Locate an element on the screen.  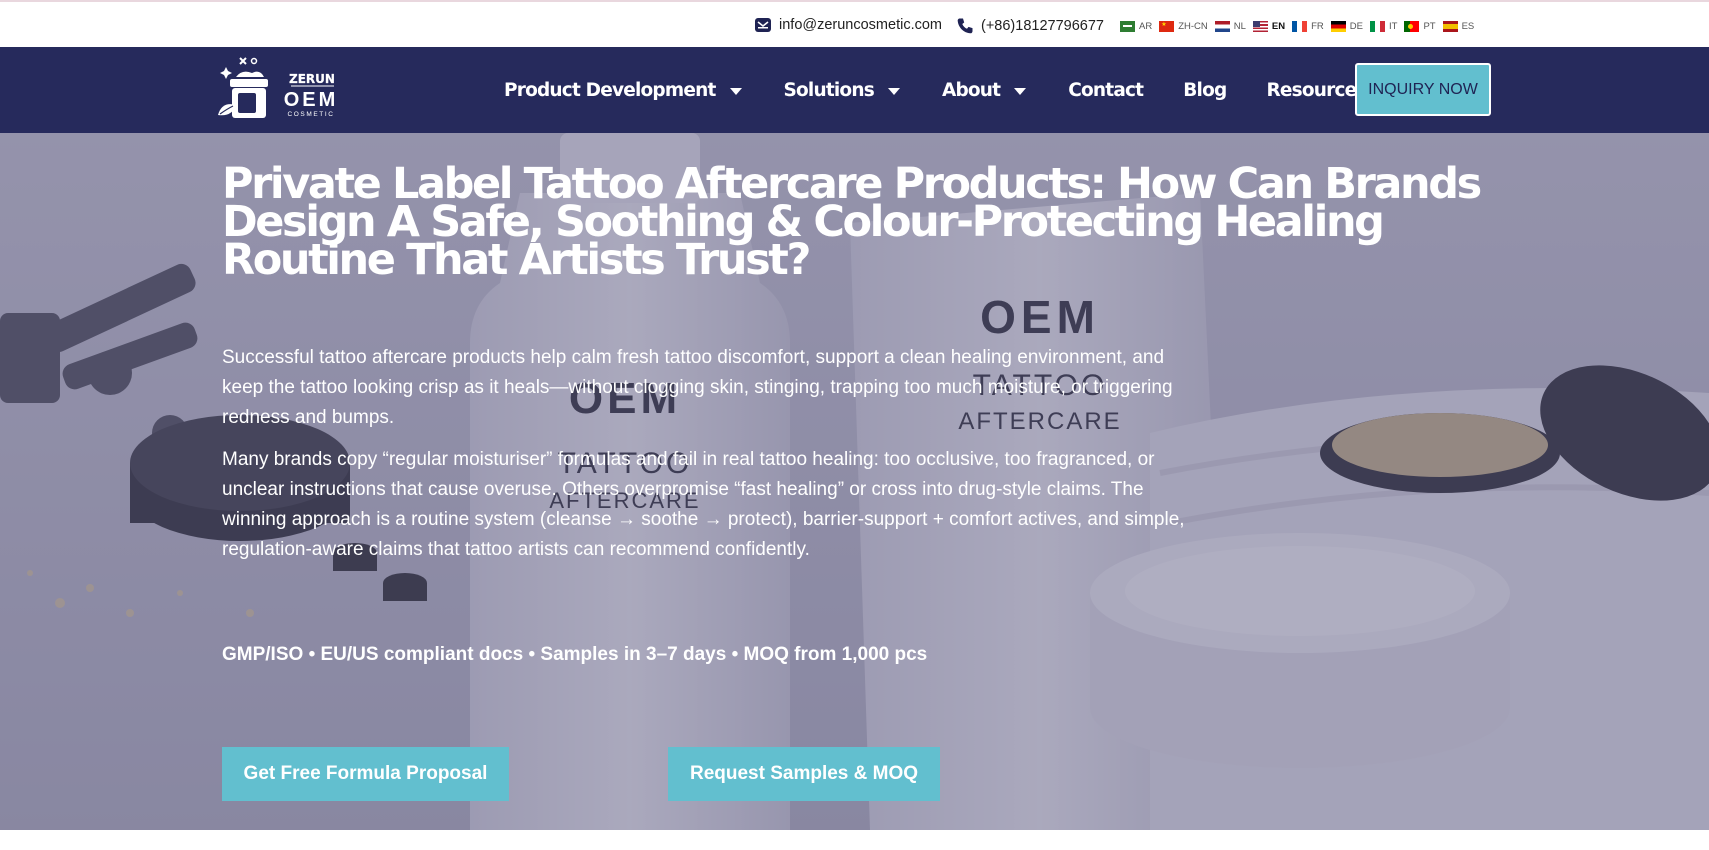
phone-link: (+86)18127796677 is located at coordinates (1030, 26).